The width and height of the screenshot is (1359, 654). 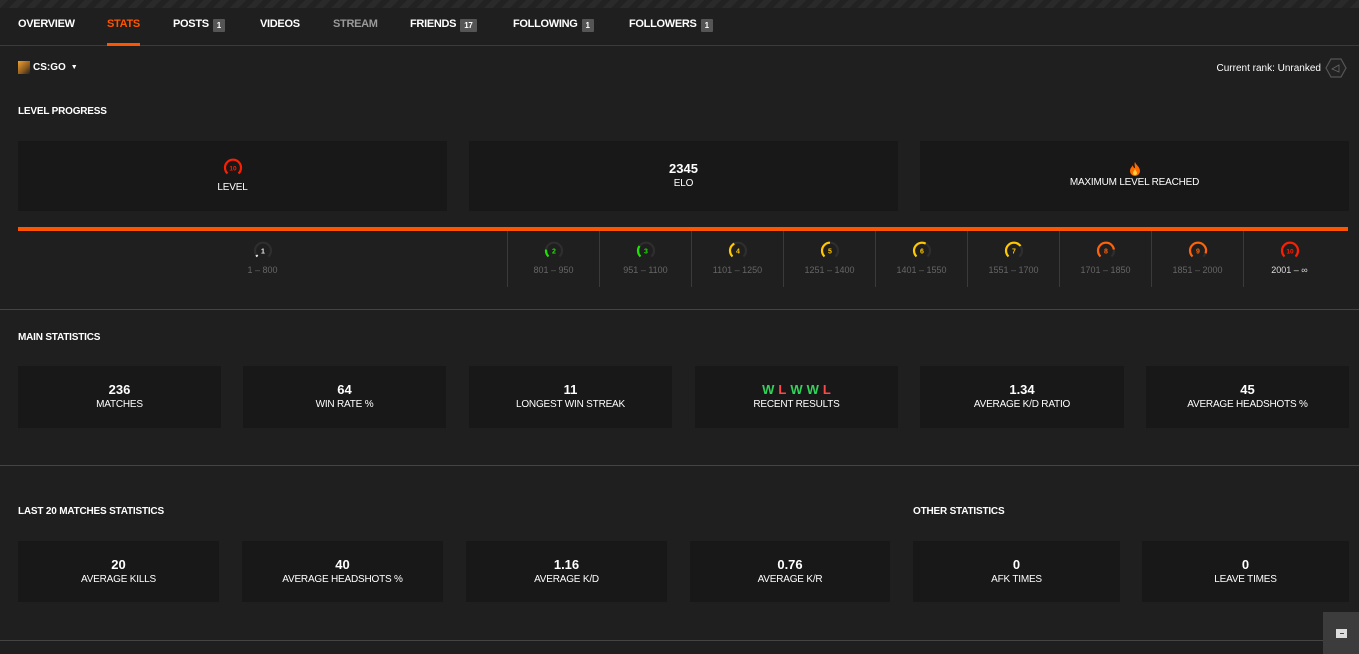 I want to click on win-rate-card: 64 WIN RATE %, so click(x=344, y=397).